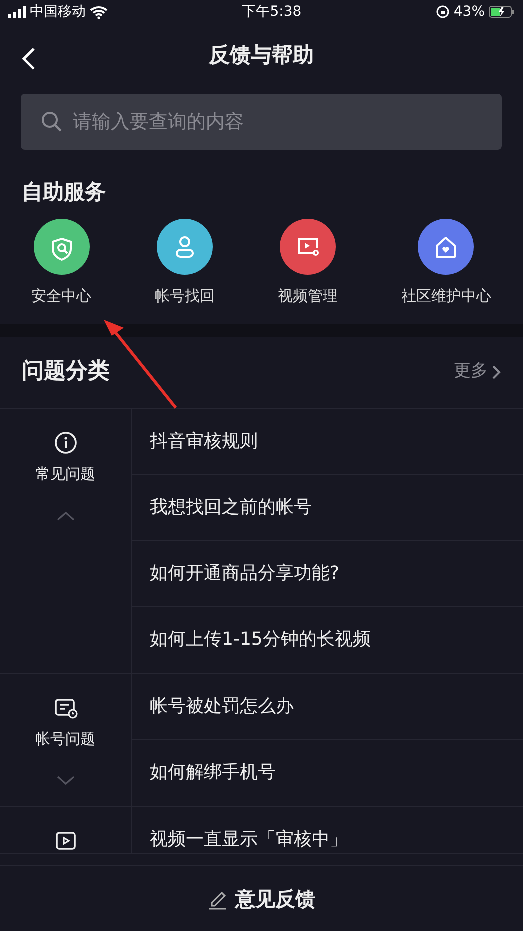 This screenshot has width=523, height=931. What do you see at coordinates (261, 122) in the screenshot?
I see `search-field: 请输入要查询的内容` at bounding box center [261, 122].